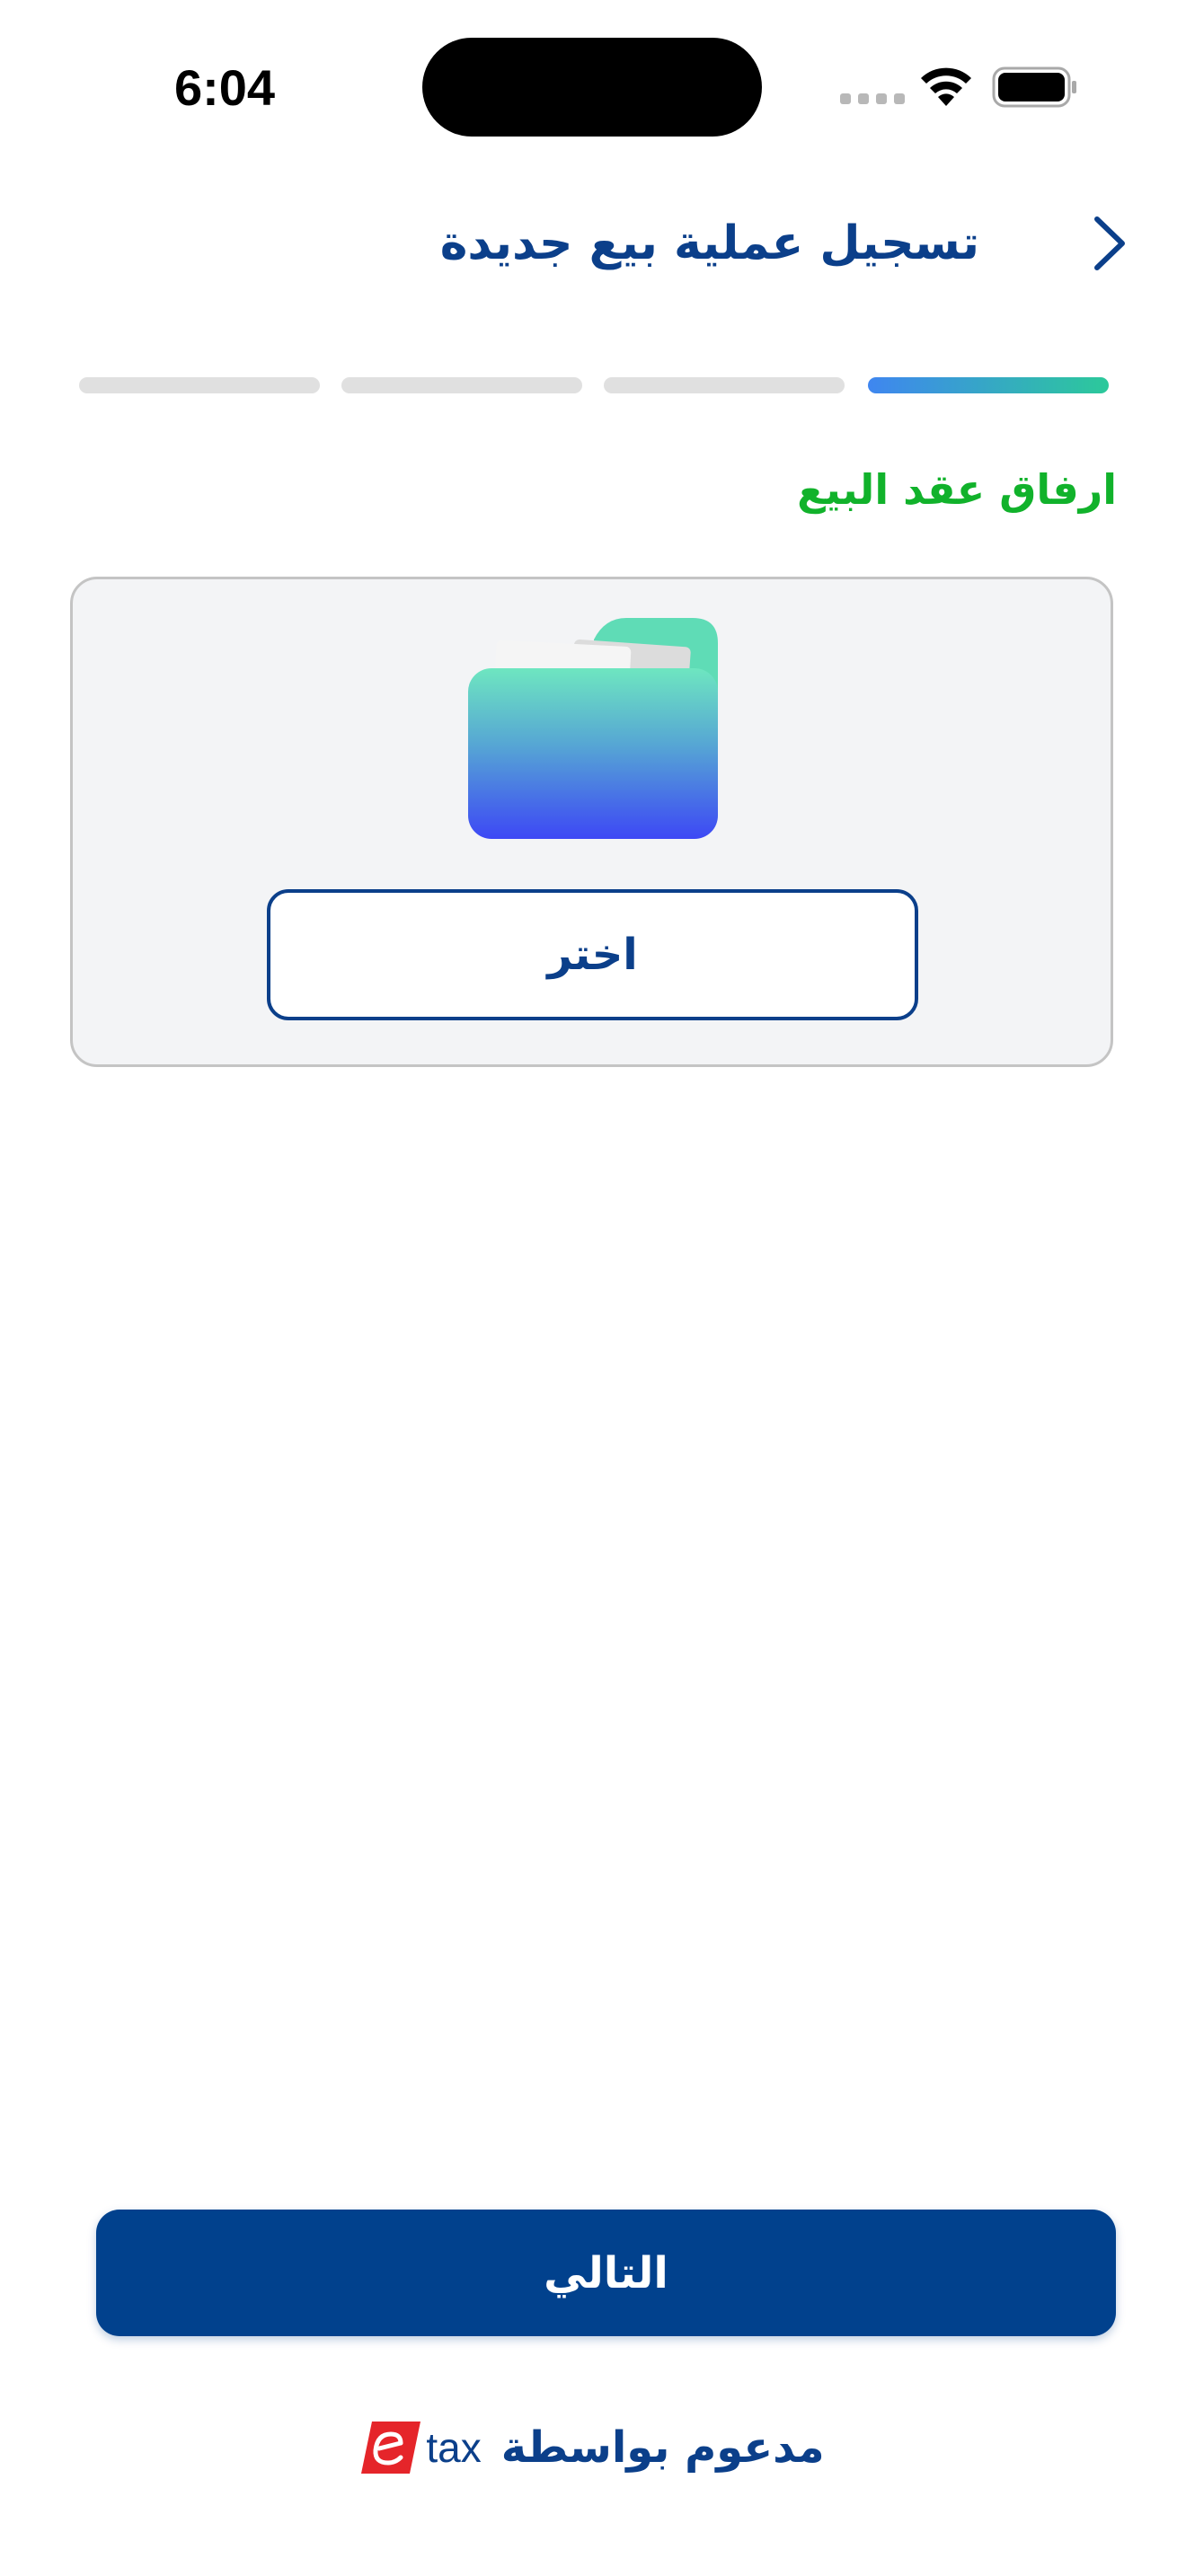 Image resolution: width=1186 pixels, height=2576 pixels. Describe the element at coordinates (946, 86) in the screenshot. I see `wifi-icon` at that location.